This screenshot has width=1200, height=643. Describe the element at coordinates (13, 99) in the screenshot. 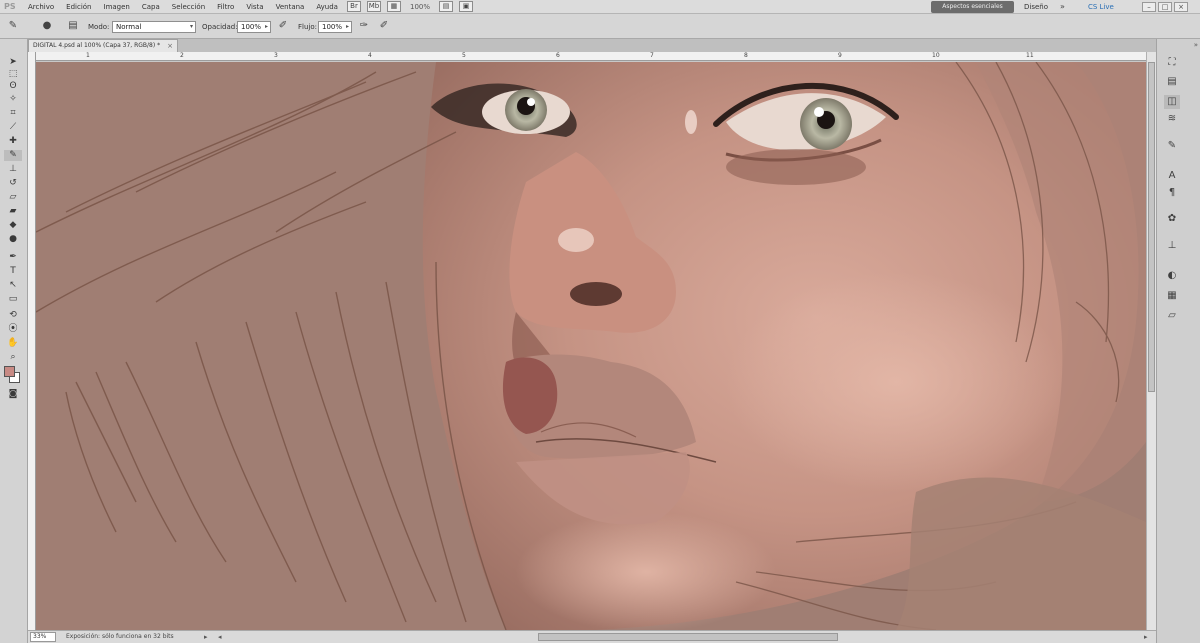

I see `quick-select-tool-icon: ✧` at that location.